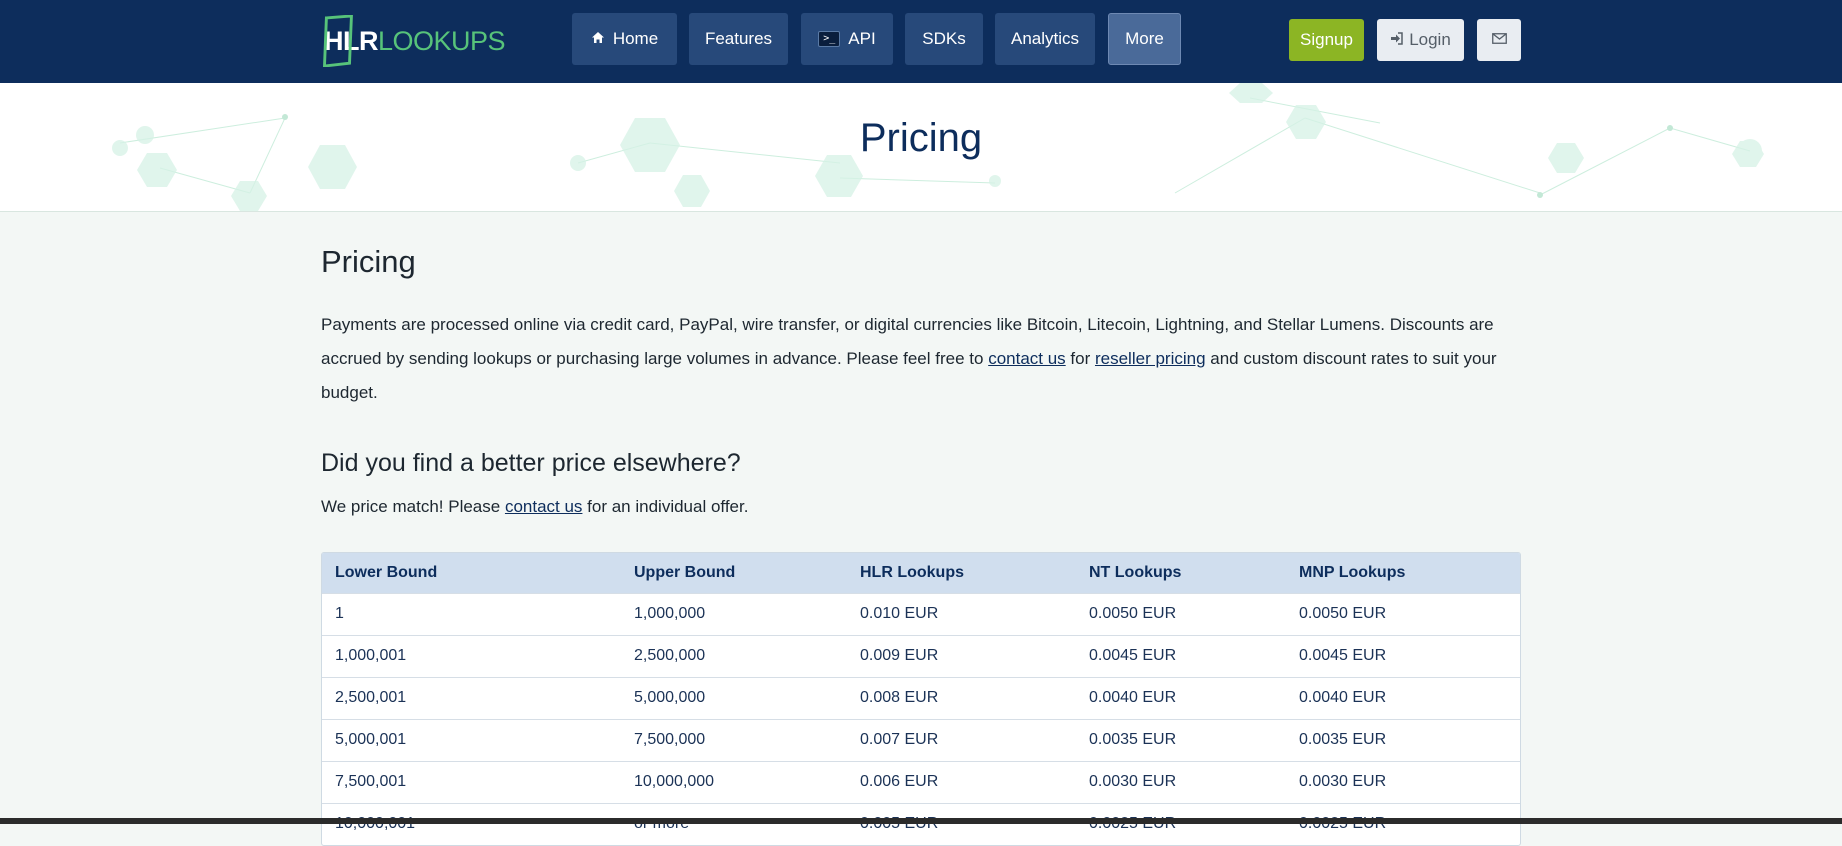 Image resolution: width=1842 pixels, height=846 pixels. I want to click on header-mnp-lookups: MNP Lookups, so click(1403, 573).